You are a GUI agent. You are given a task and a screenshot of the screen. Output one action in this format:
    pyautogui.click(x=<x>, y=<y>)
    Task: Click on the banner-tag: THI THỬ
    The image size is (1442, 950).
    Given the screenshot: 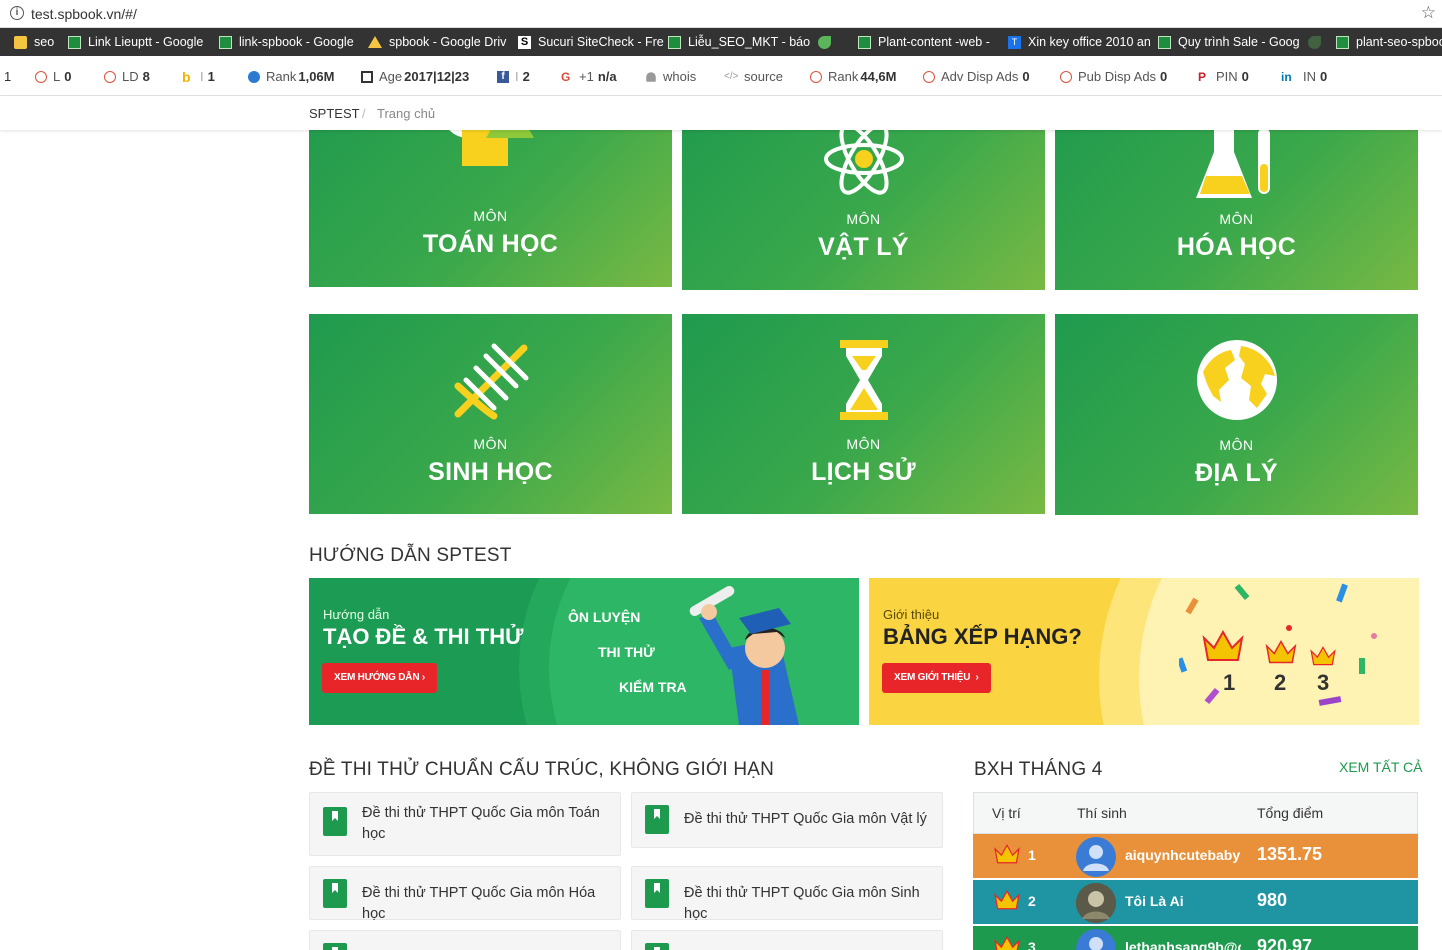 What is the action you would take?
    pyautogui.click(x=626, y=652)
    